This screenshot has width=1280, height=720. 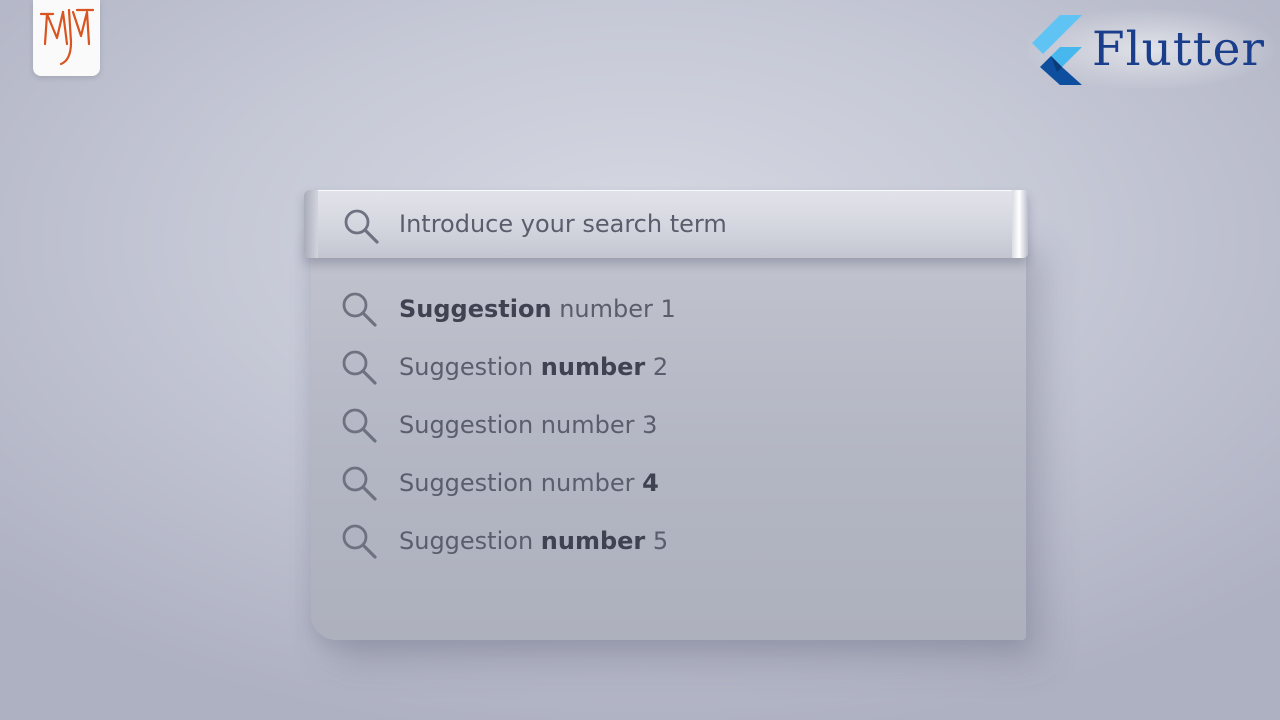 I want to click on suggestion-label: Suggestion number 3, so click(x=528, y=425).